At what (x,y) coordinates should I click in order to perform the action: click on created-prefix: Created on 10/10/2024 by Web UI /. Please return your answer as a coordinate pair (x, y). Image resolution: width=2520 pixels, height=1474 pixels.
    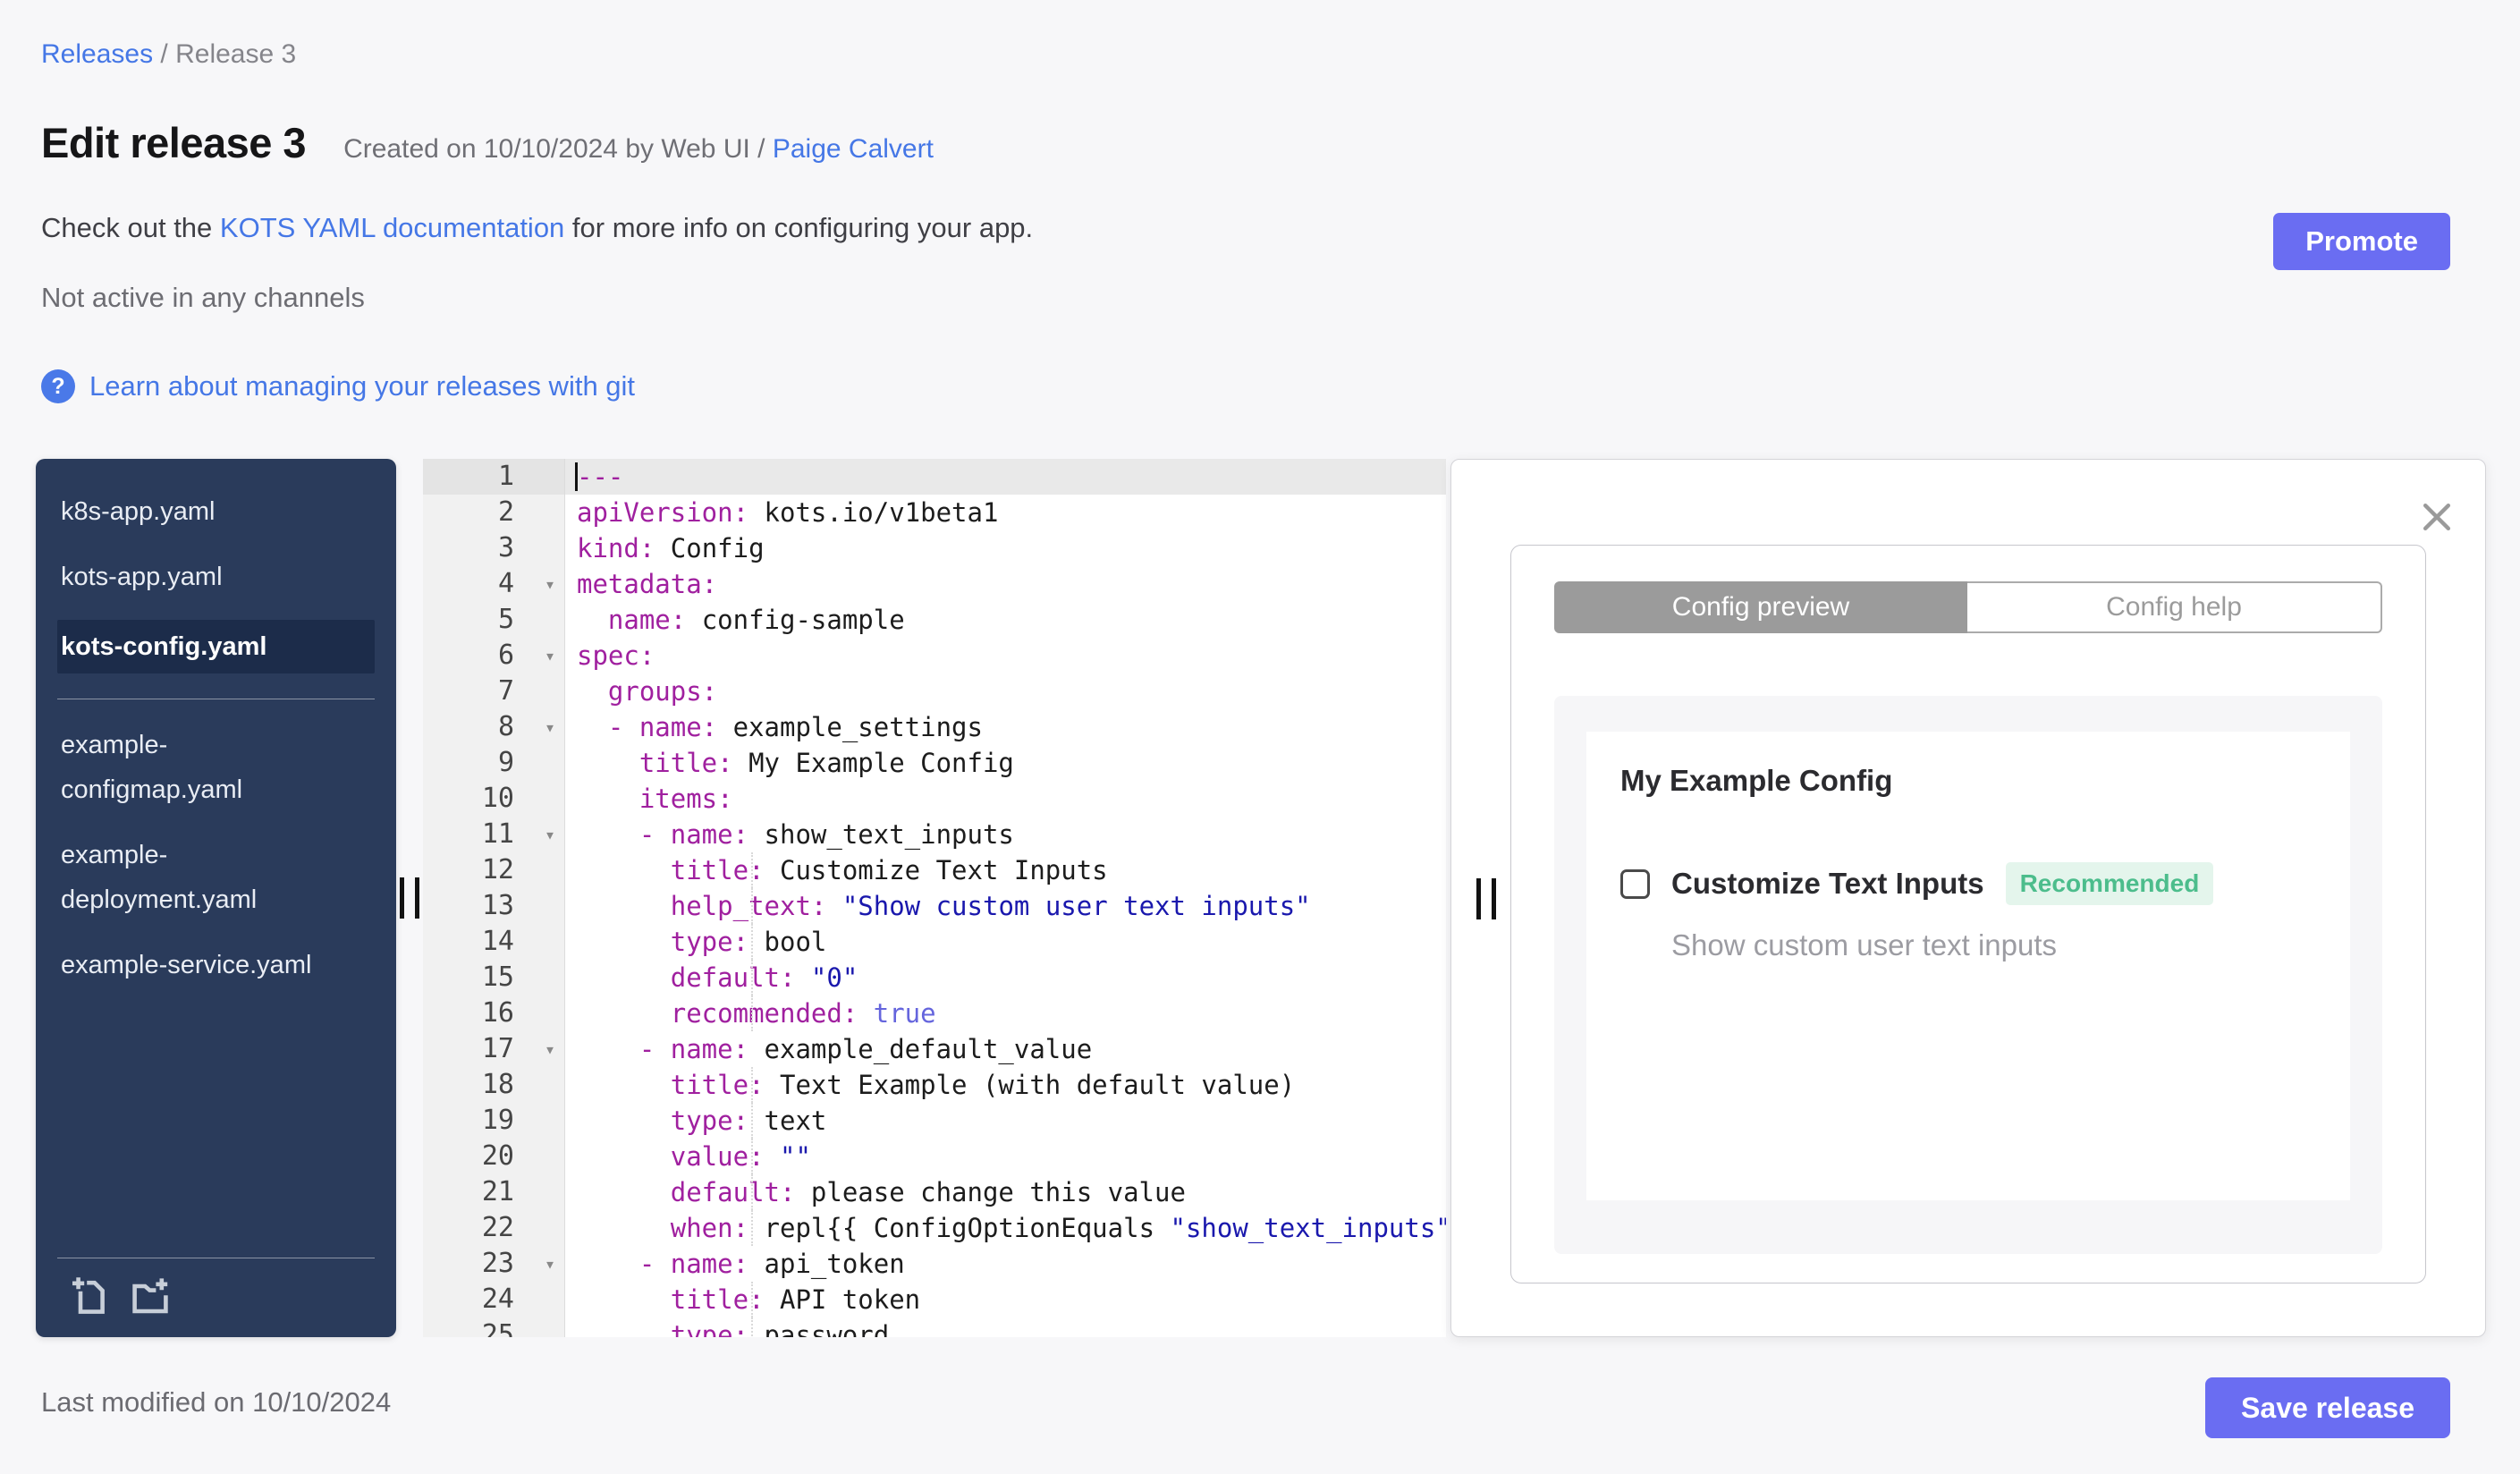
    Looking at the image, I should click on (558, 149).